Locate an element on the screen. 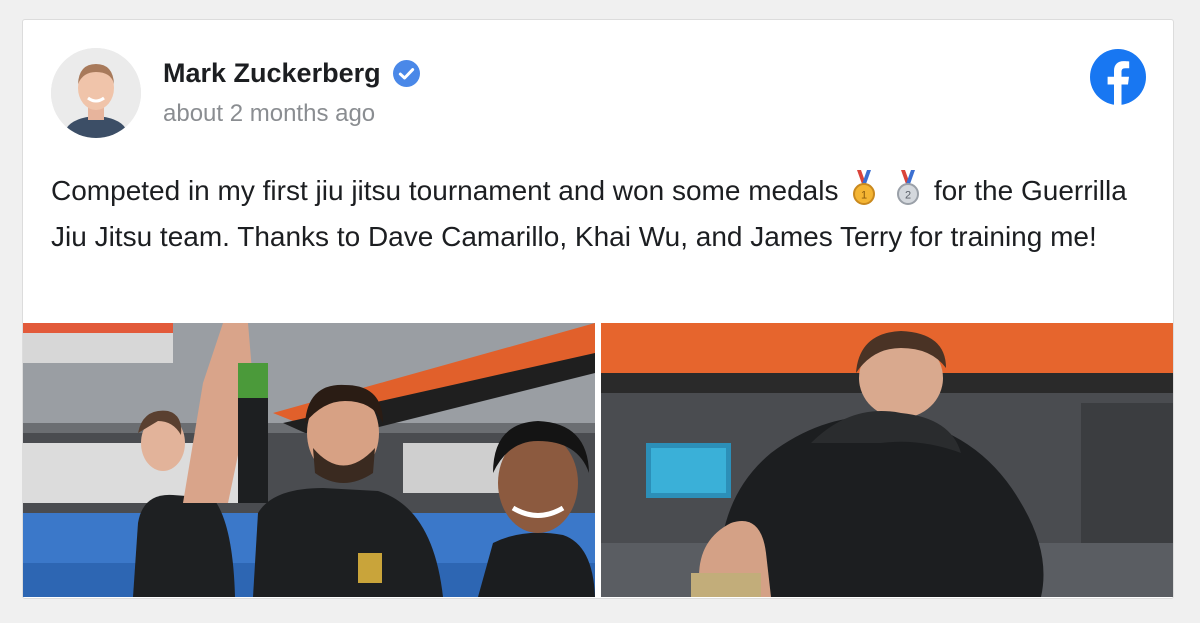  verified-badge-icon is located at coordinates (406, 73).